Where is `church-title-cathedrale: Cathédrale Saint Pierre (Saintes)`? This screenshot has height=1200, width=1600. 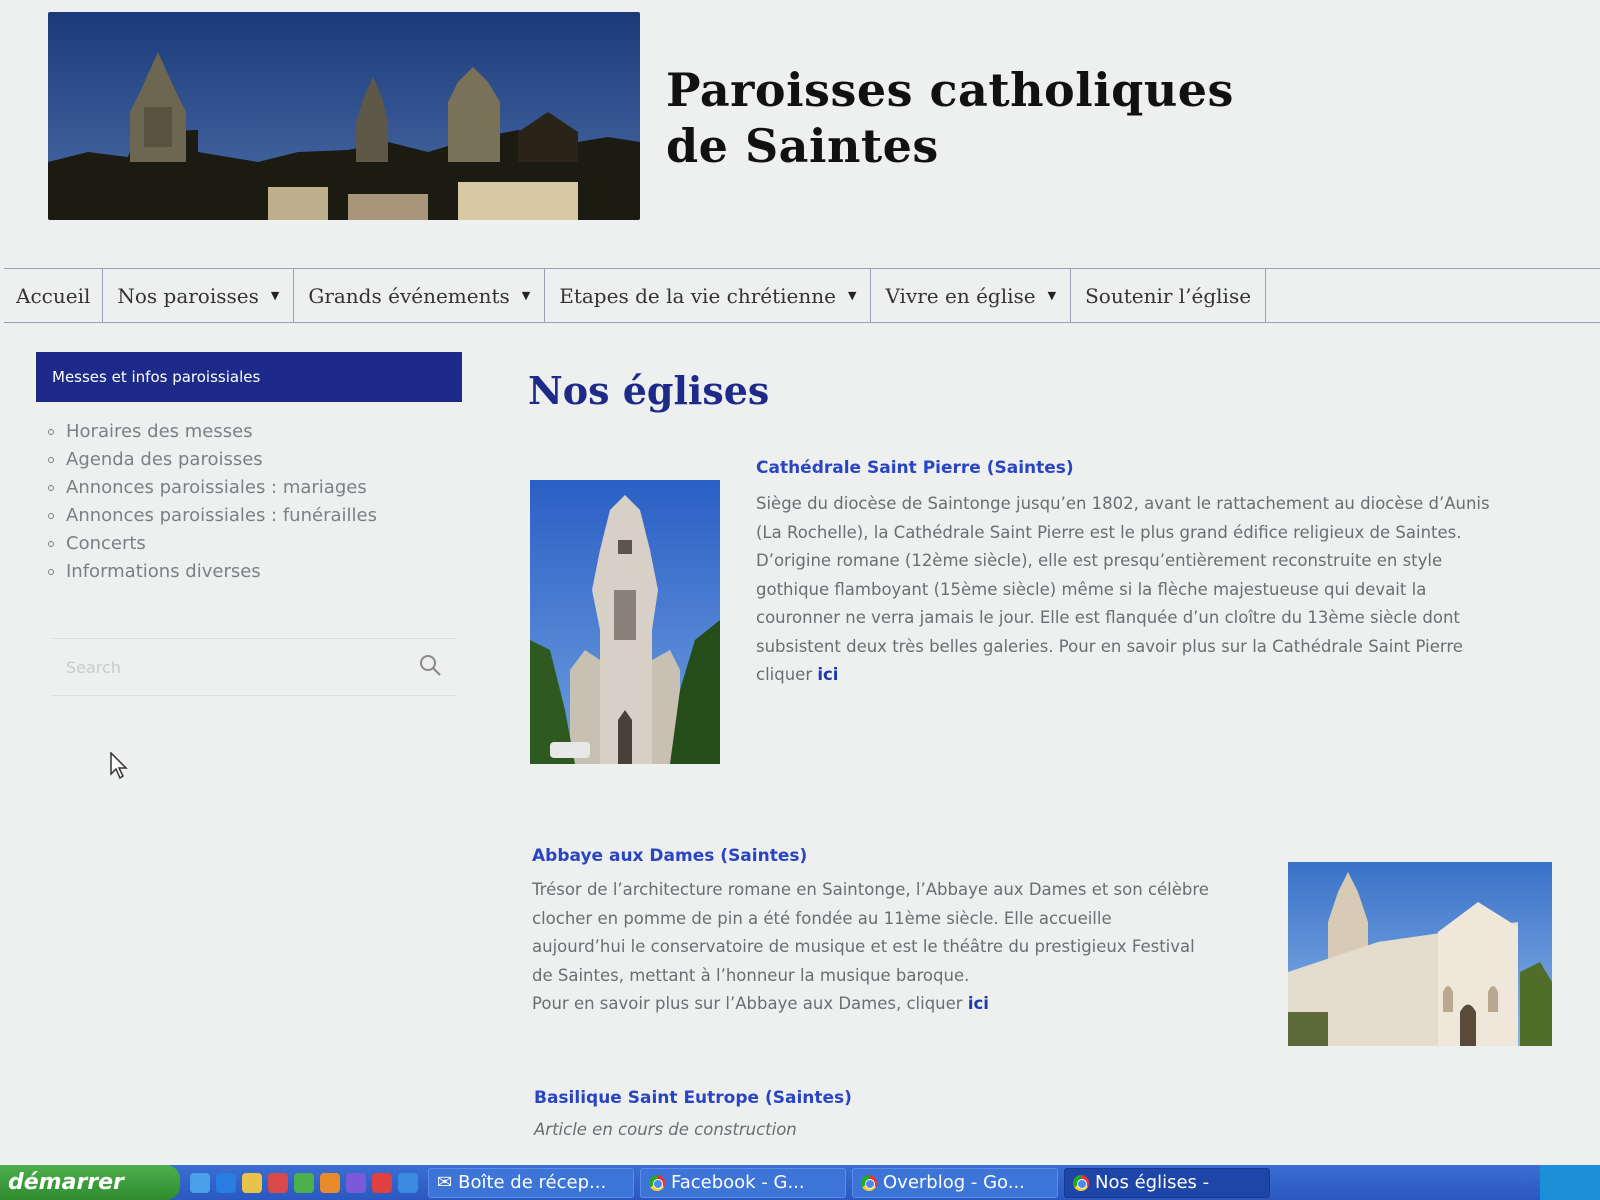 church-title-cathedrale: Cathédrale Saint Pierre (Saintes) is located at coordinates (915, 468).